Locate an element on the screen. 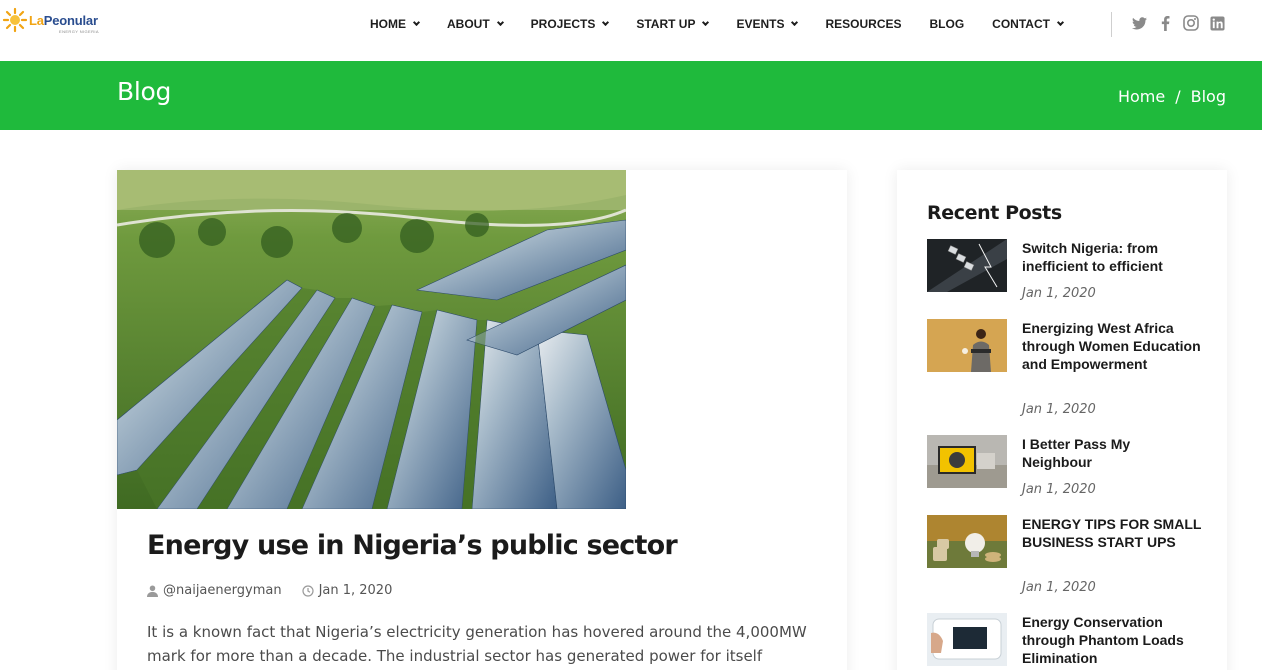 The image size is (1262, 670). logo-wordmark: LaPeonular is located at coordinates (63, 20).